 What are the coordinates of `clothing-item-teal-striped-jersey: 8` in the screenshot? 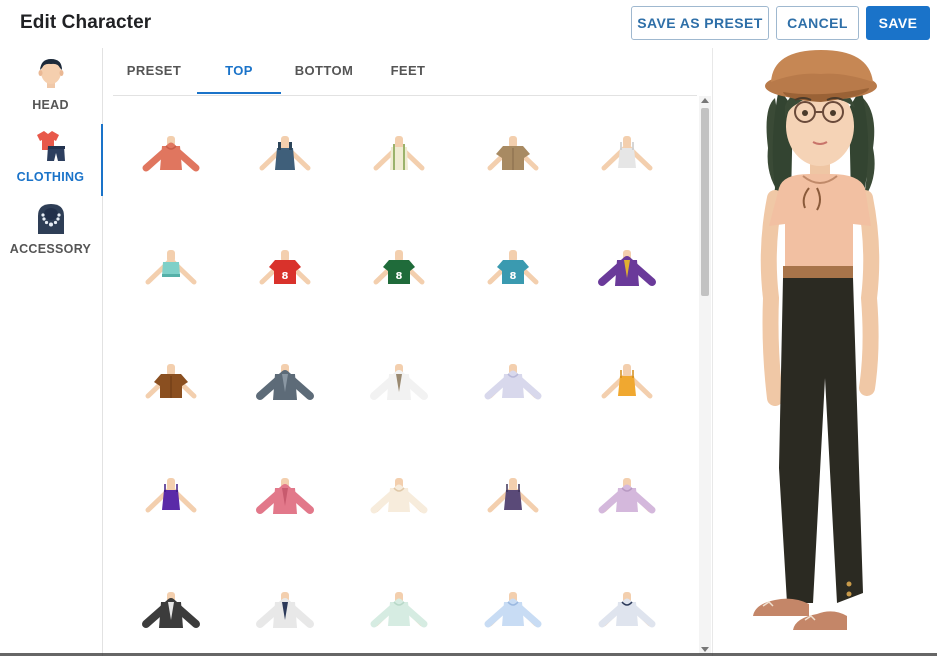 It's located at (513, 274).